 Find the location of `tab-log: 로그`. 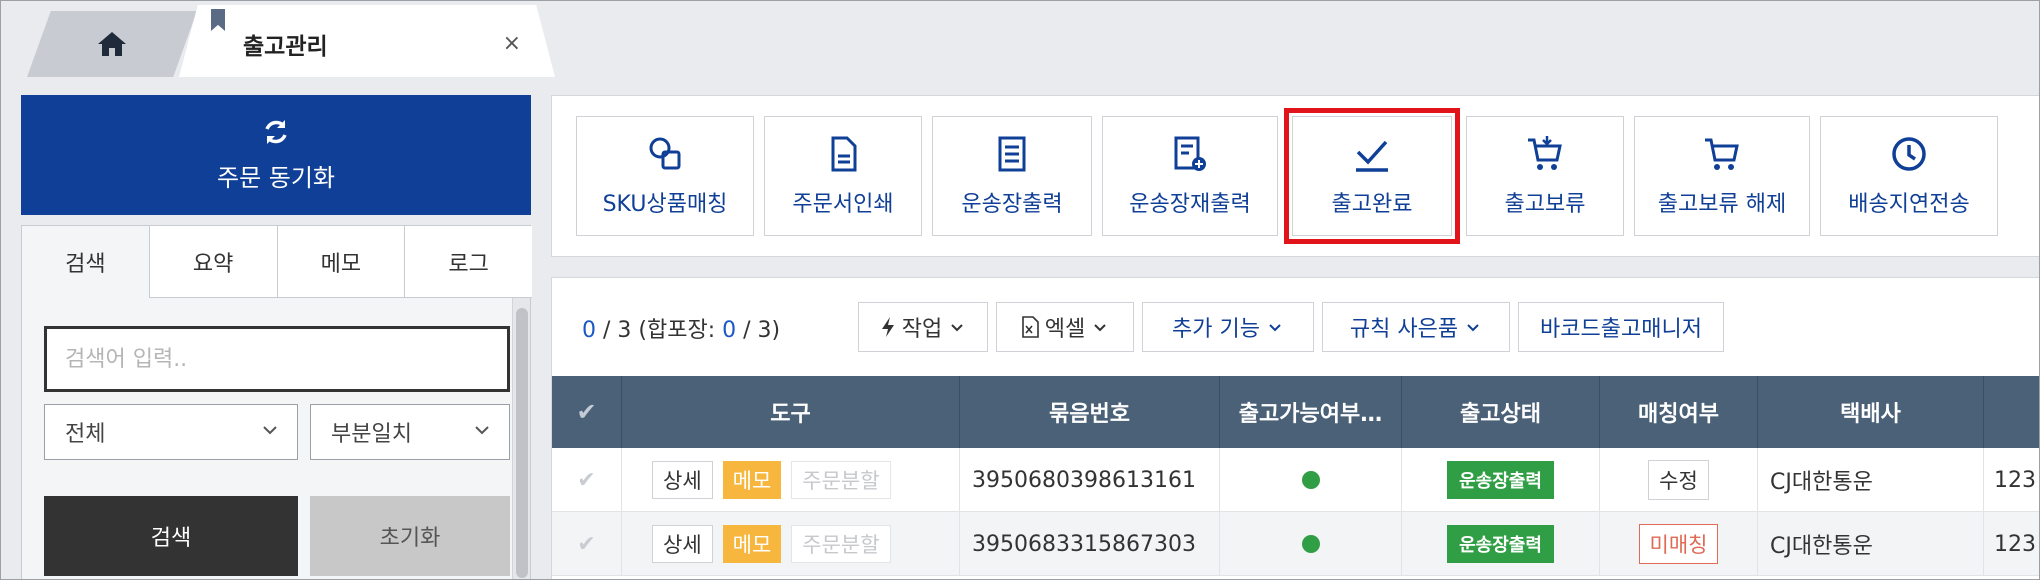

tab-log: 로그 is located at coordinates (468, 262).